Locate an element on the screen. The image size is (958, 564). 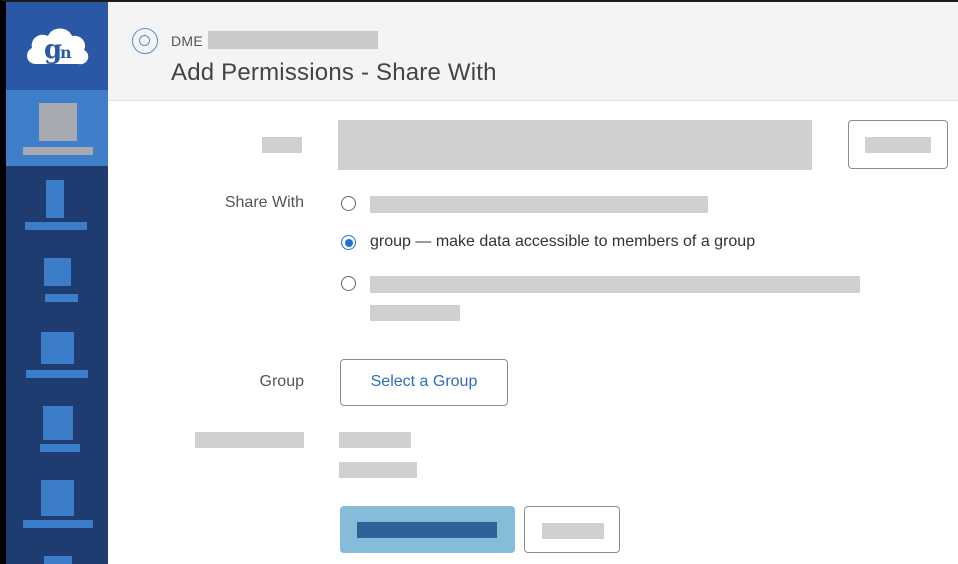
browse-button-label-redacted is located at coordinates (898, 145).